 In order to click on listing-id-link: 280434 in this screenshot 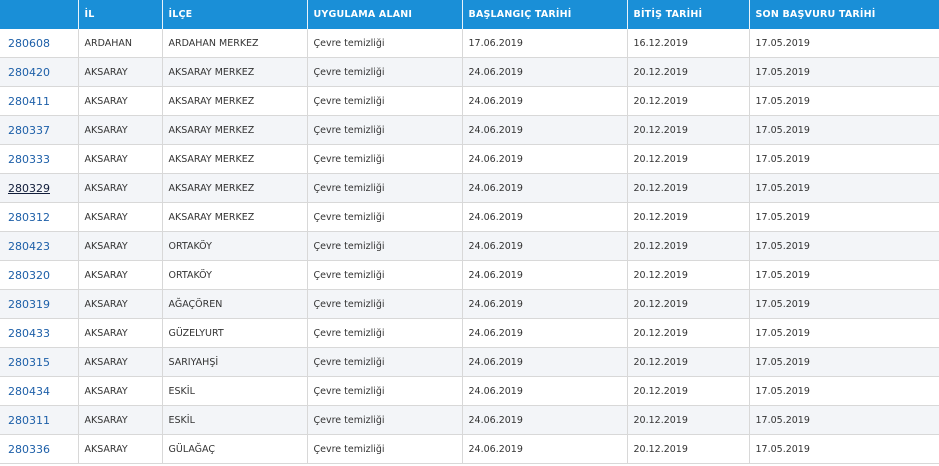, I will do `click(29, 391)`.